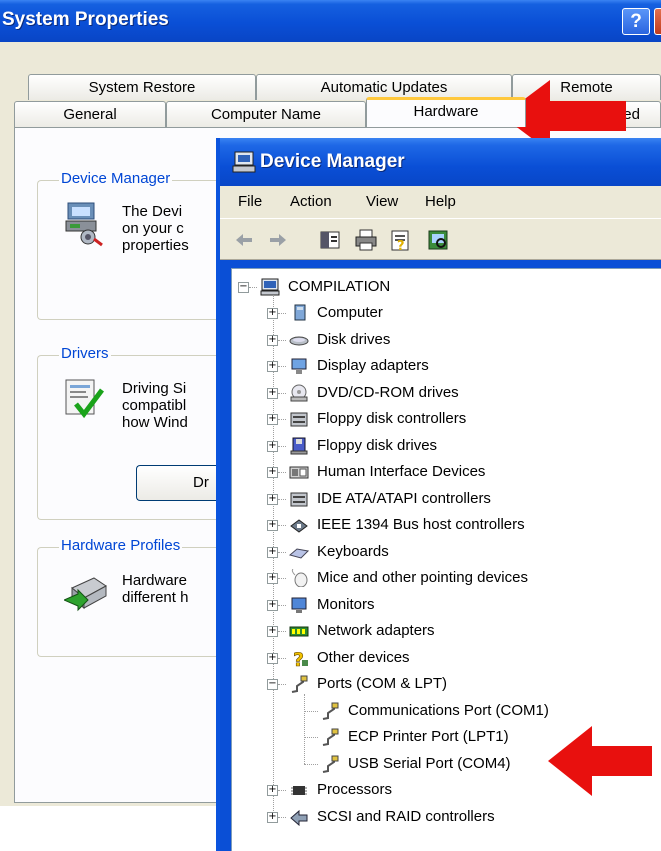 The height and width of the screenshot is (851, 661). What do you see at coordinates (440, 162) in the screenshot?
I see `device-manager-titlebar: Device Manager` at bounding box center [440, 162].